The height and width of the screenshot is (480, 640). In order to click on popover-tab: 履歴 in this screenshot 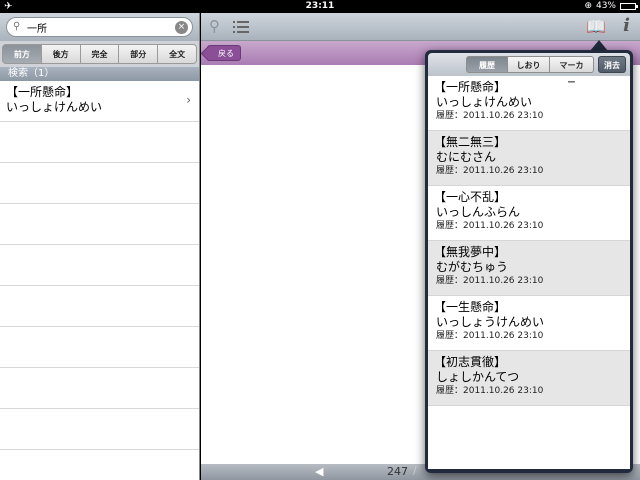, I will do `click(487, 64)`.